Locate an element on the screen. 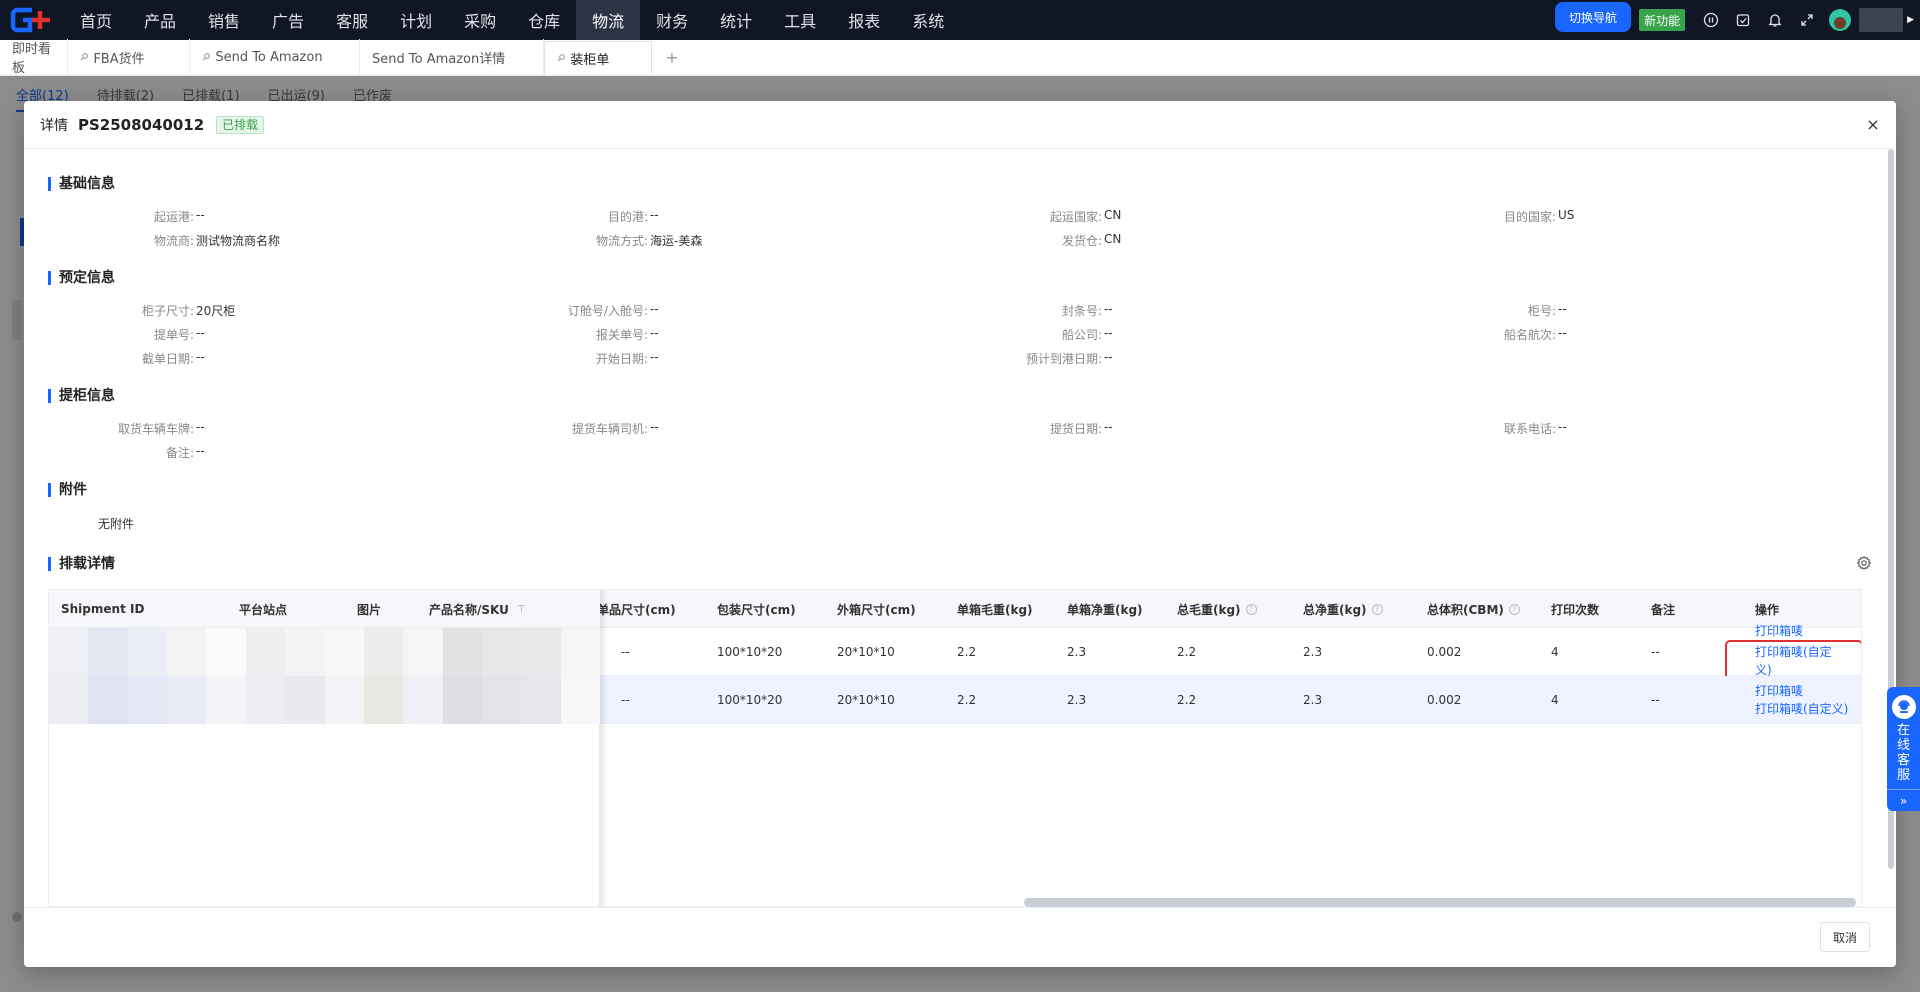 The image size is (1920, 992). expand-arrow-icon: » is located at coordinates (1903, 800).